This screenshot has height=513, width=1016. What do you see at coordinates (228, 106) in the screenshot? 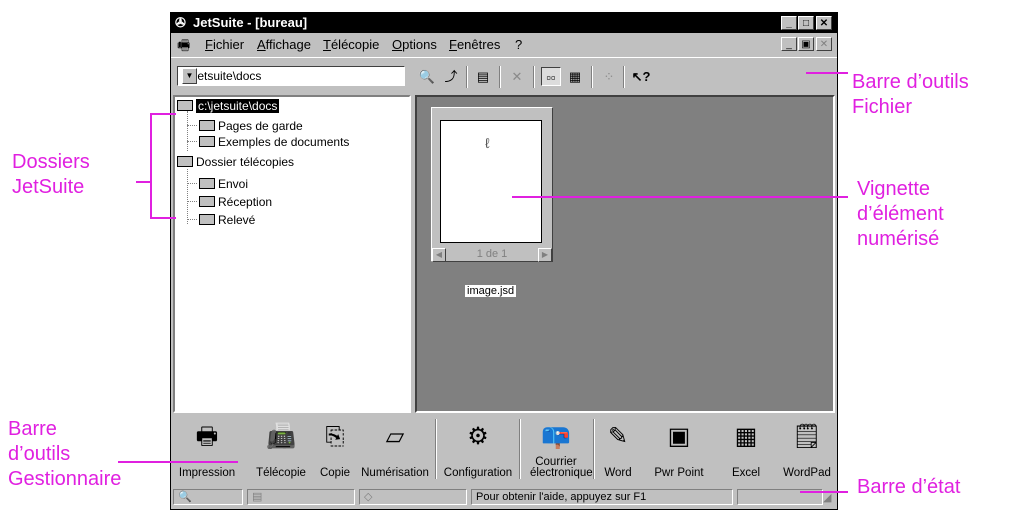
I see `tree-item-root: c:\jetsuite\docs` at bounding box center [228, 106].